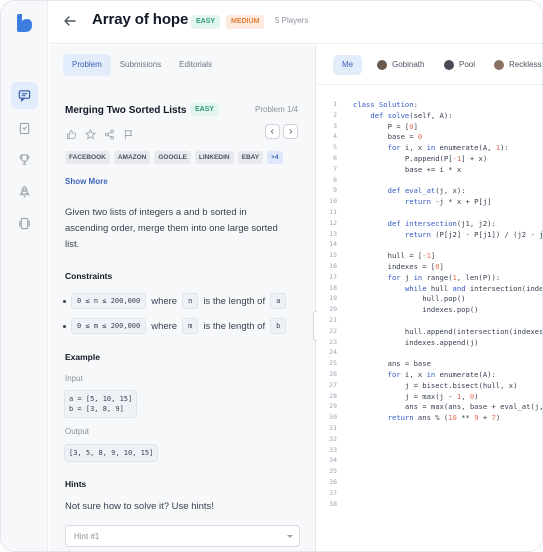  Describe the element at coordinates (333, 201) in the screenshot. I see `line-number: 10` at that location.